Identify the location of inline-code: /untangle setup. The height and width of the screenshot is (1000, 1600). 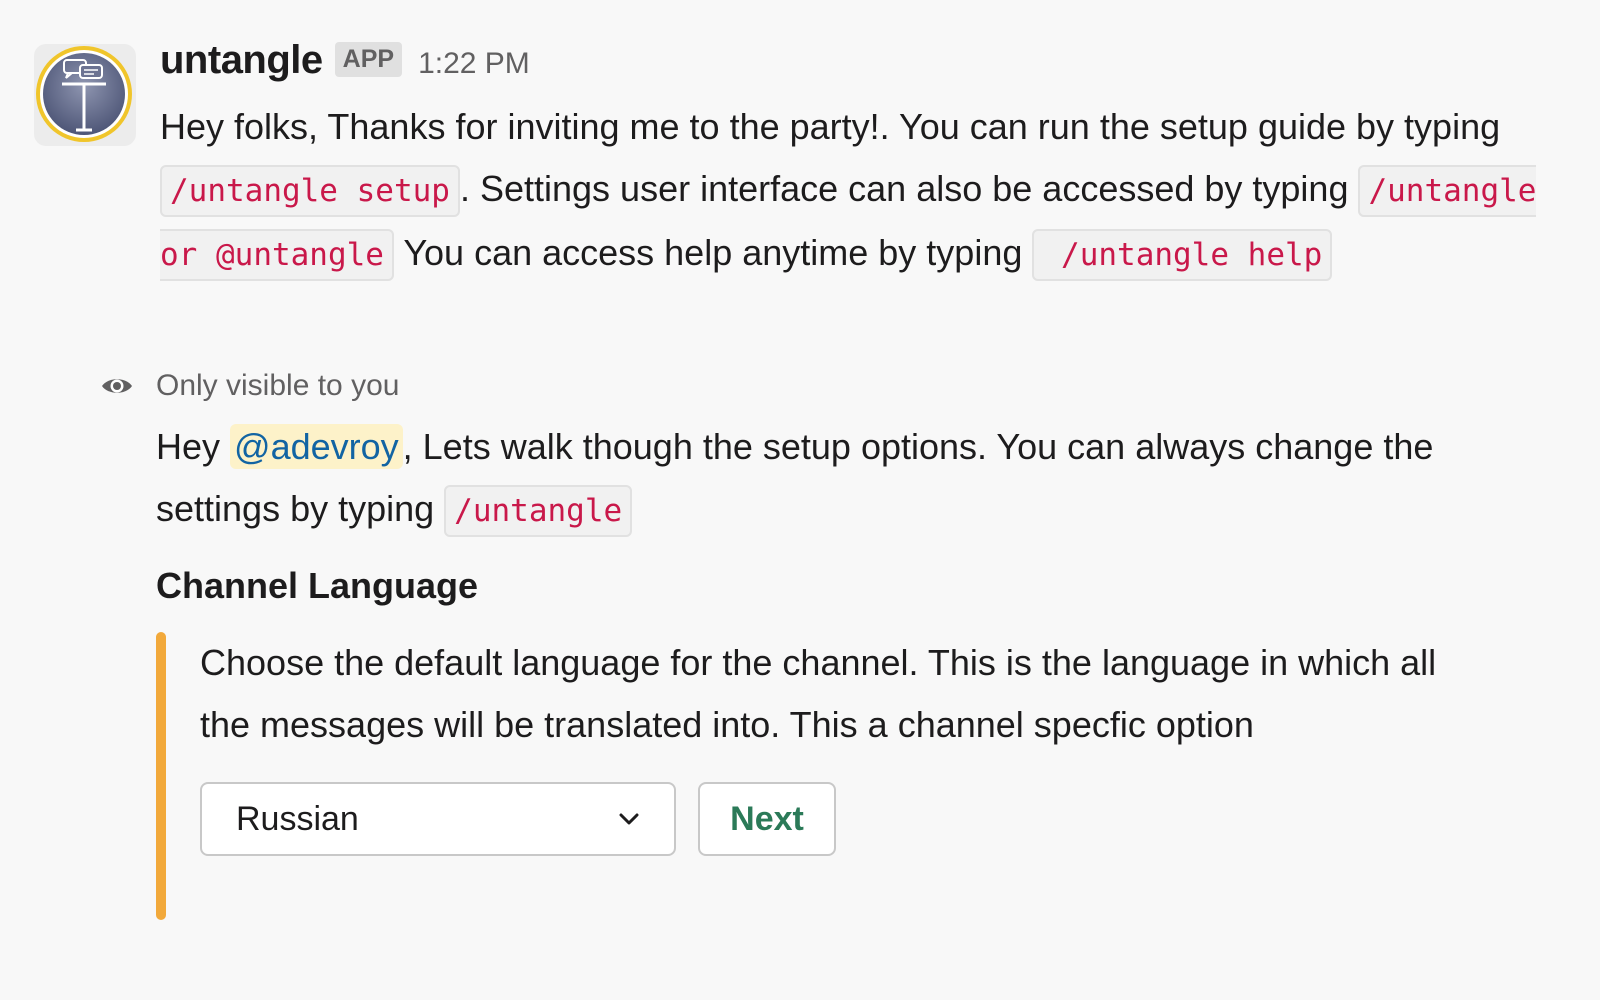
(310, 191).